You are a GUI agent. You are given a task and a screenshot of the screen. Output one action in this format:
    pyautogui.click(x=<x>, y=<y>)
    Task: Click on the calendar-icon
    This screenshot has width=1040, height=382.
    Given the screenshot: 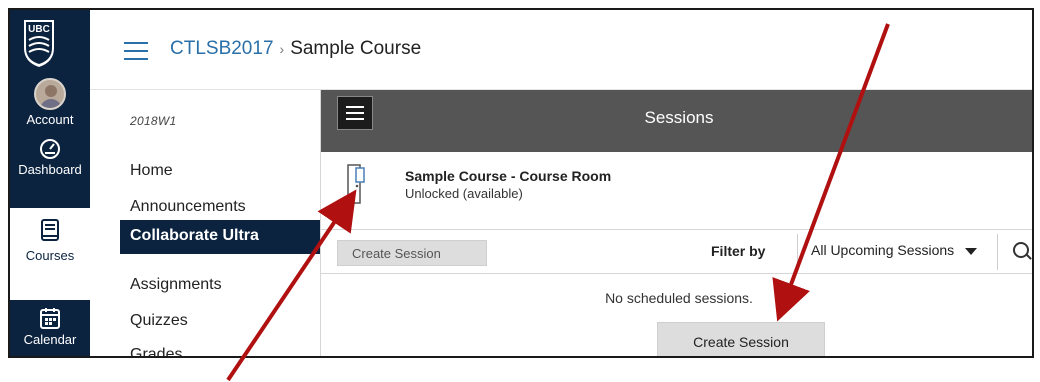 What is the action you would take?
    pyautogui.click(x=50, y=318)
    